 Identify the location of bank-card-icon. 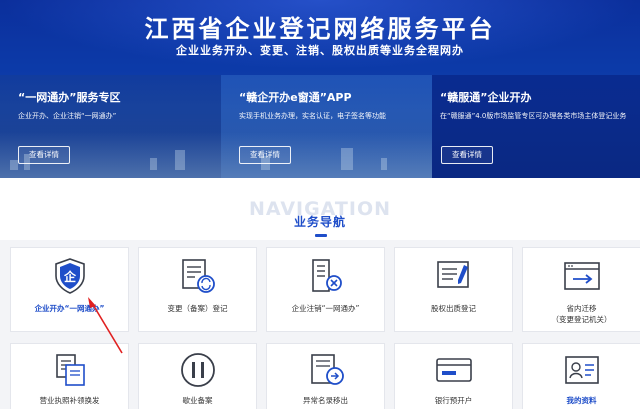
(454, 370).